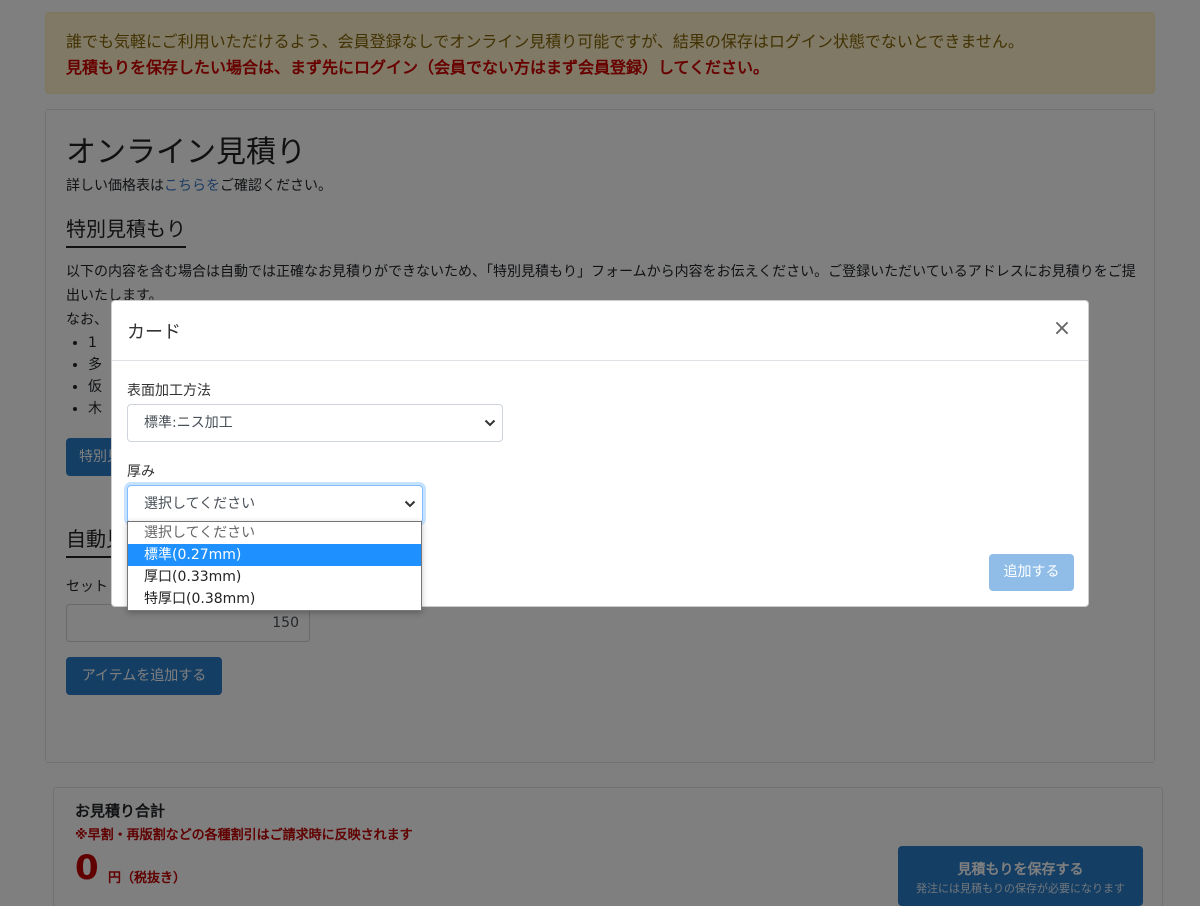  Describe the element at coordinates (188, 423) in the screenshot. I see `finish-selected-value: 標準:ニス加工` at that location.